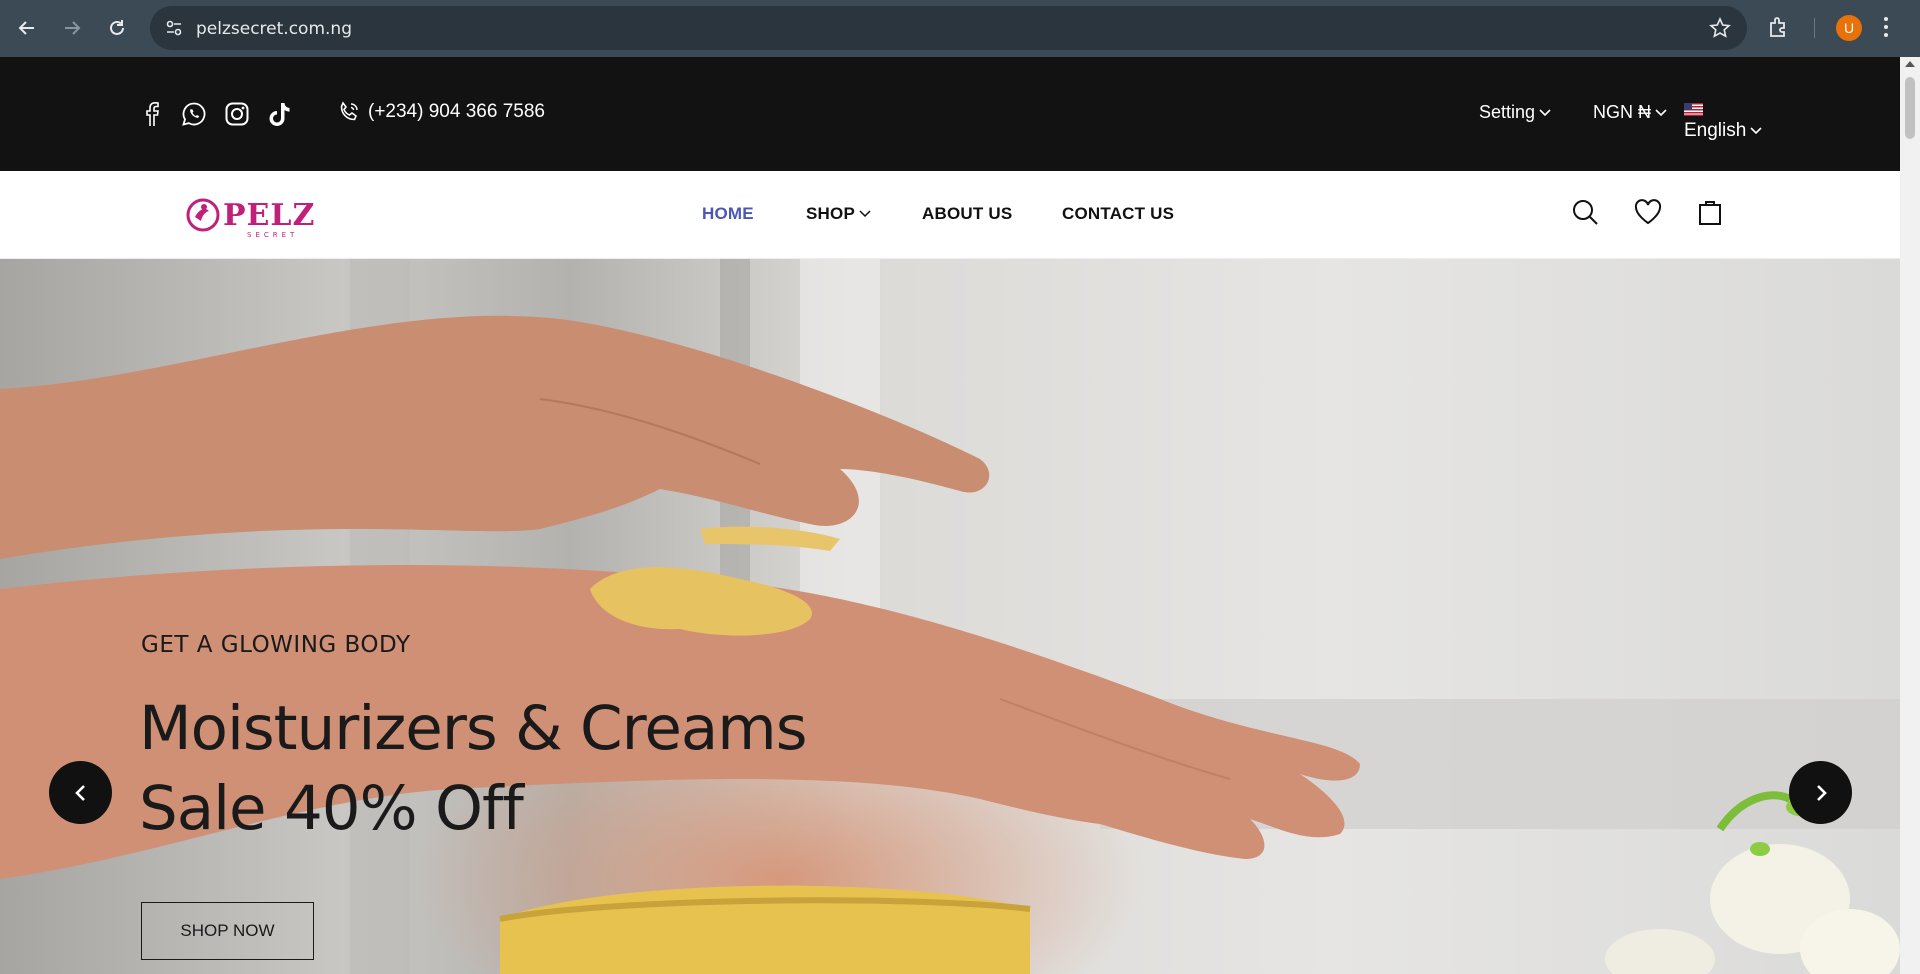 This screenshot has width=1920, height=974. What do you see at coordinates (280, 114) in the screenshot?
I see `tiktok-icon` at bounding box center [280, 114].